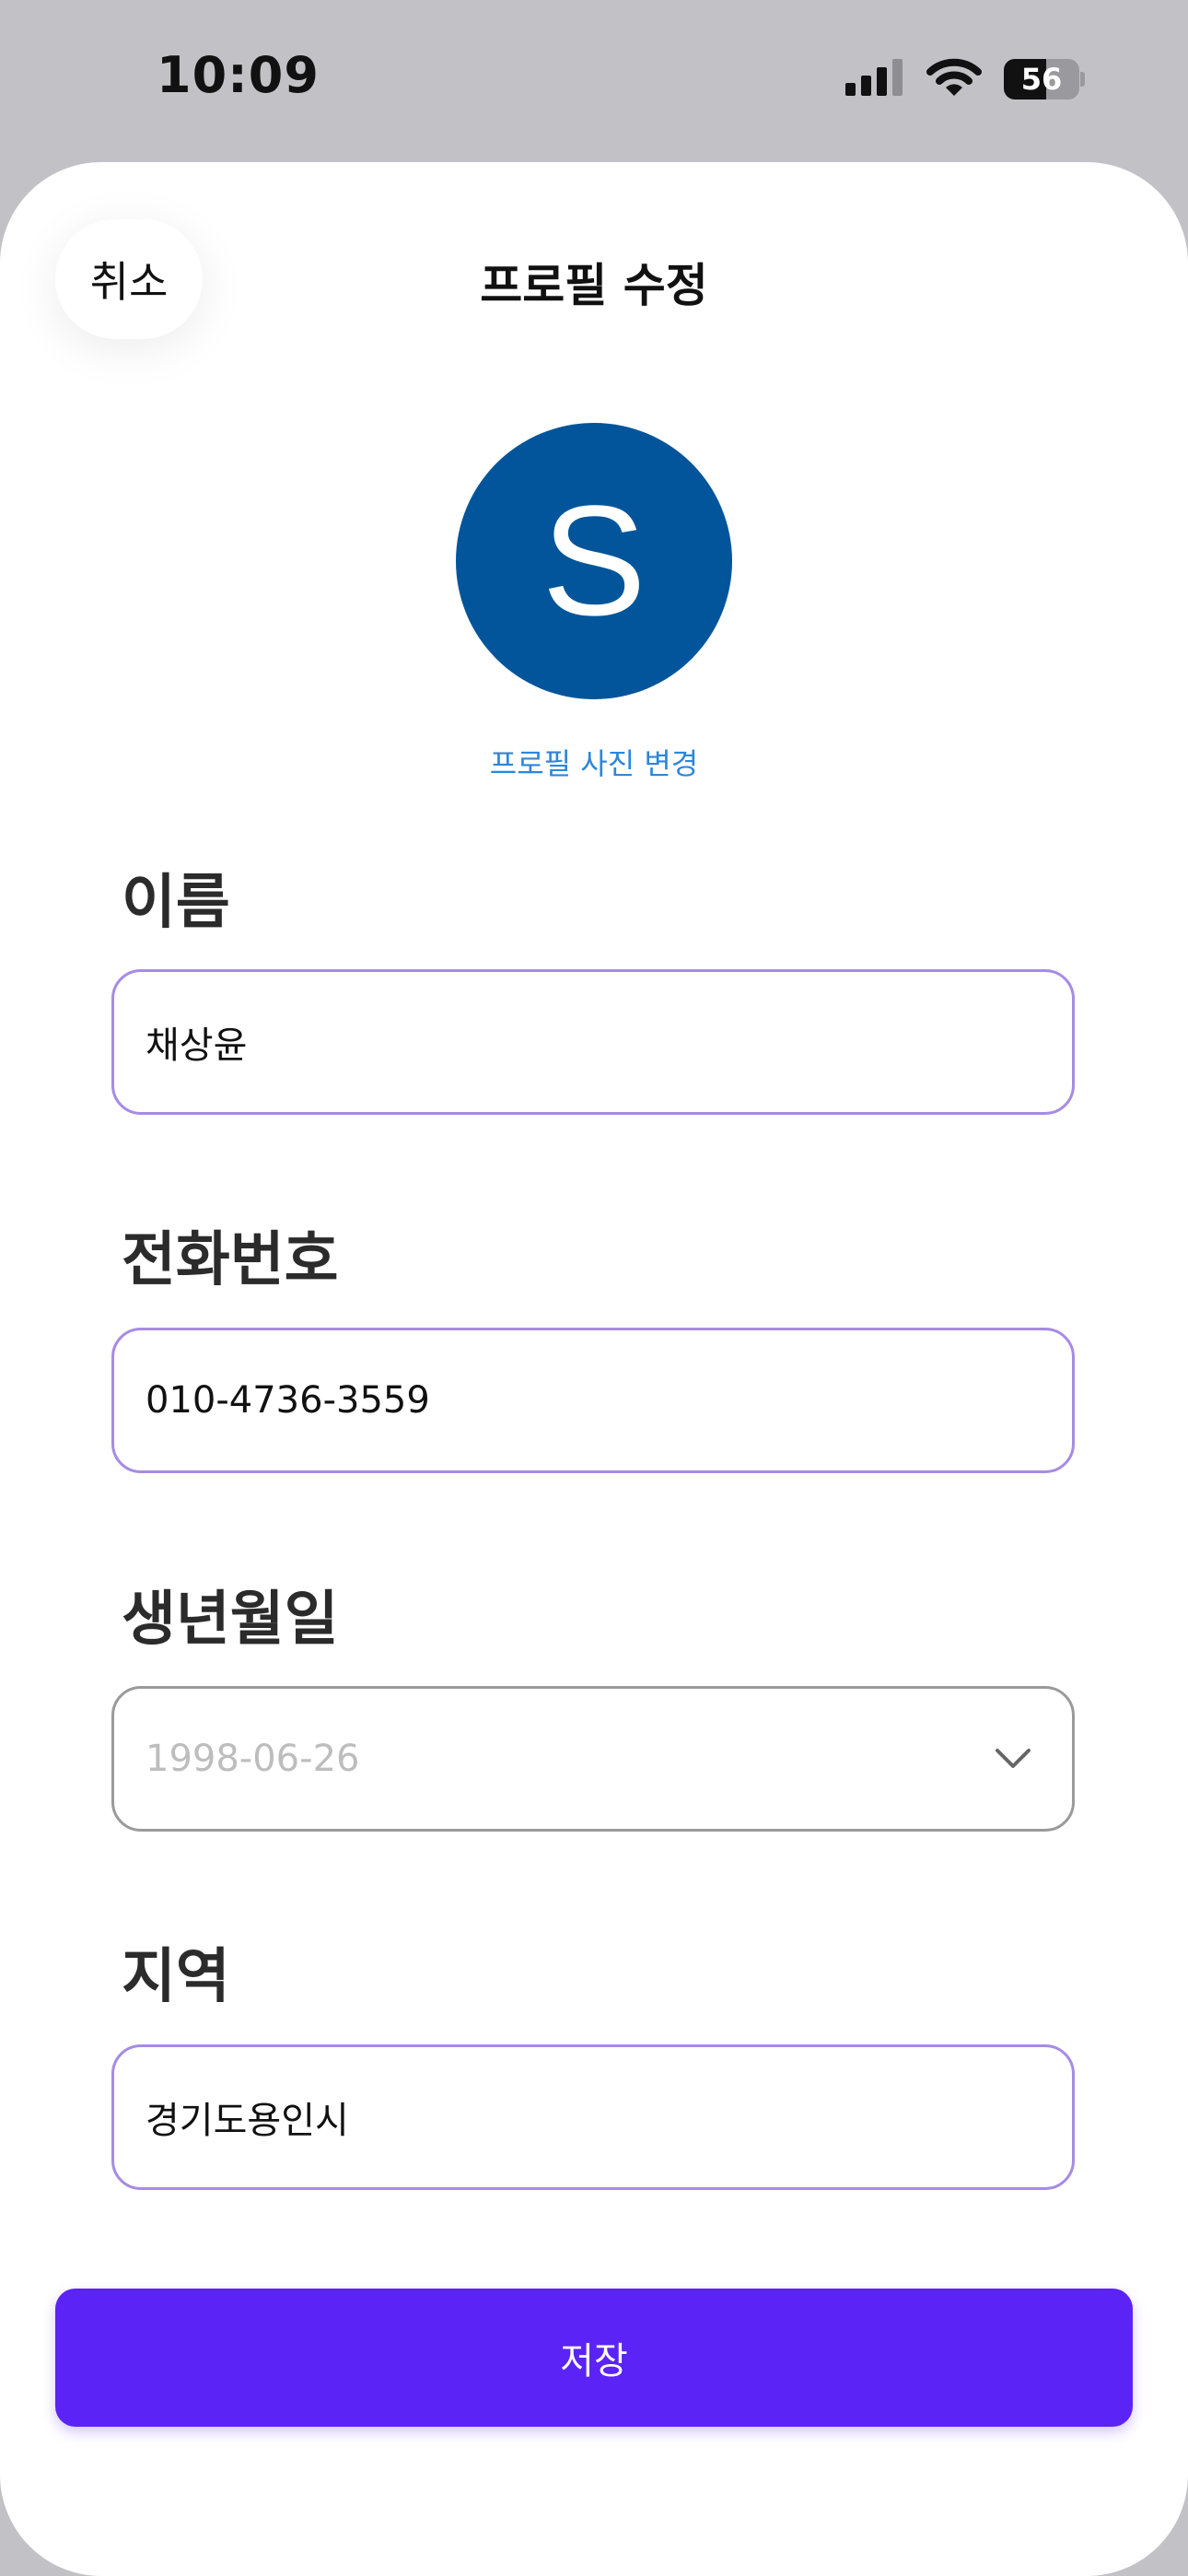 This screenshot has width=1188, height=2576. What do you see at coordinates (288, 1400) in the screenshot?
I see `phone-value: 010-4736-3559` at bounding box center [288, 1400].